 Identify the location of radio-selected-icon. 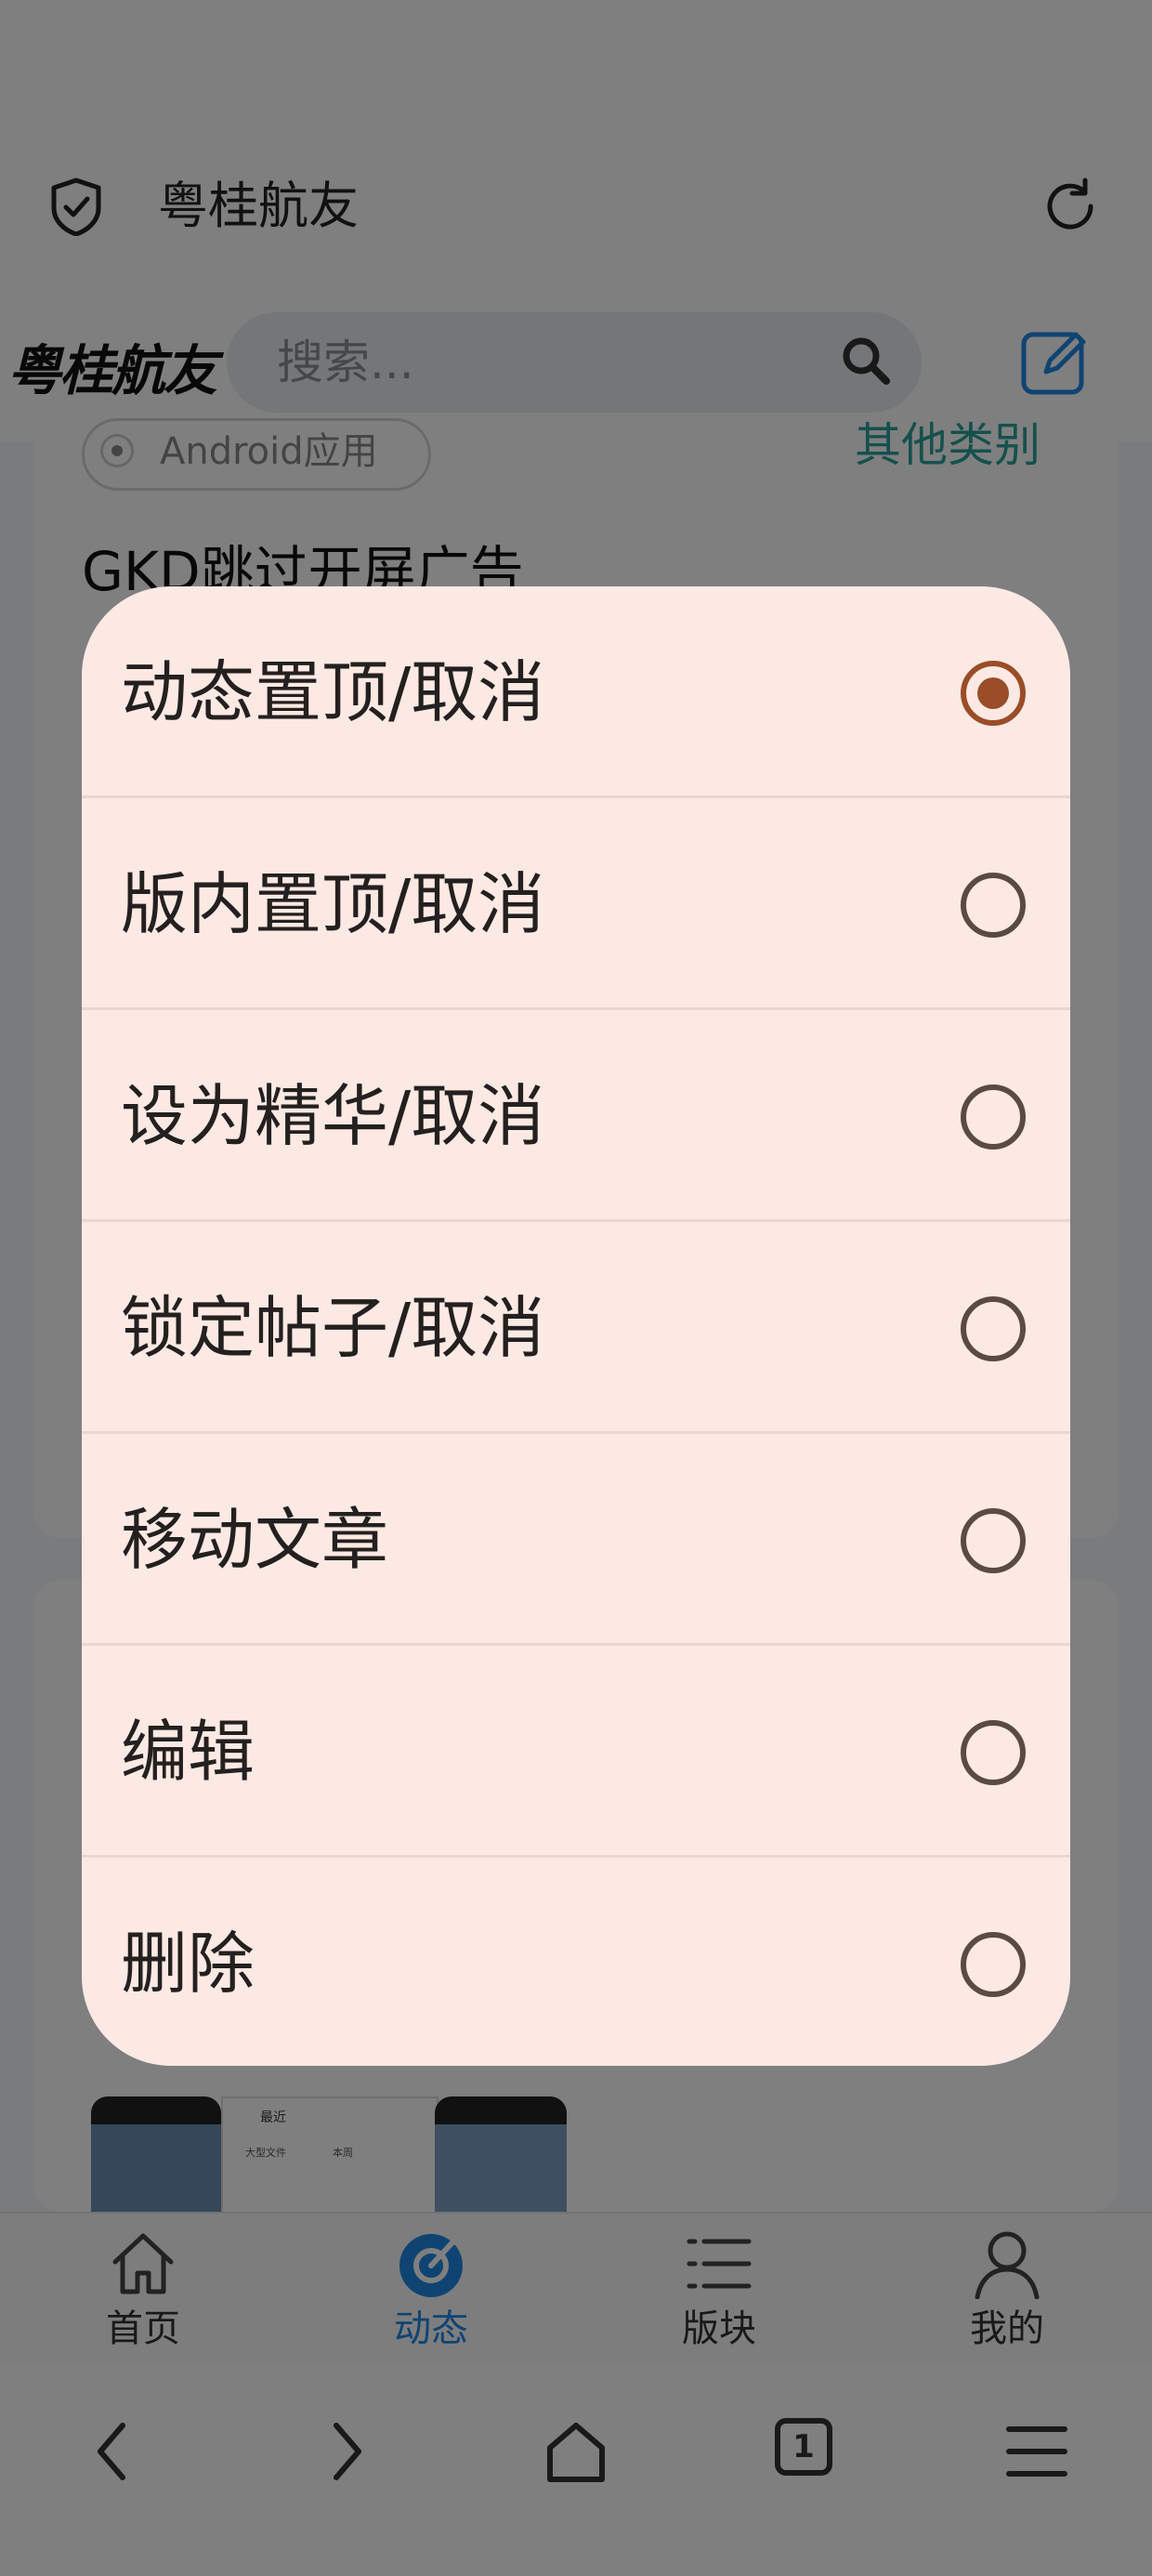
(993, 693).